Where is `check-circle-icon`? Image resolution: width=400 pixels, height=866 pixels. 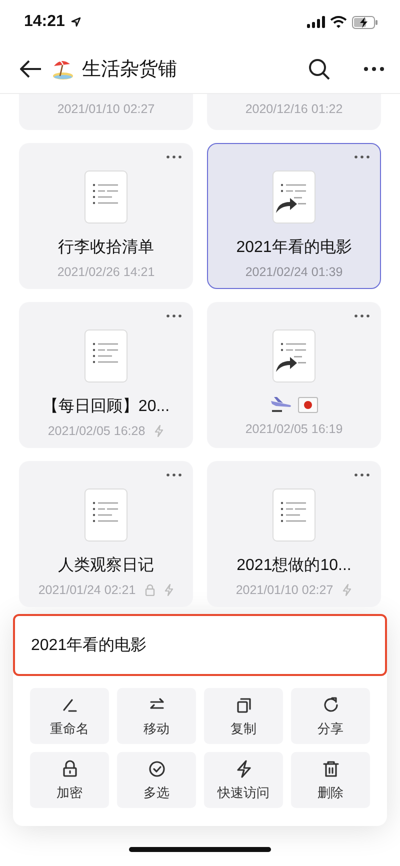 check-circle-icon is located at coordinates (156, 768).